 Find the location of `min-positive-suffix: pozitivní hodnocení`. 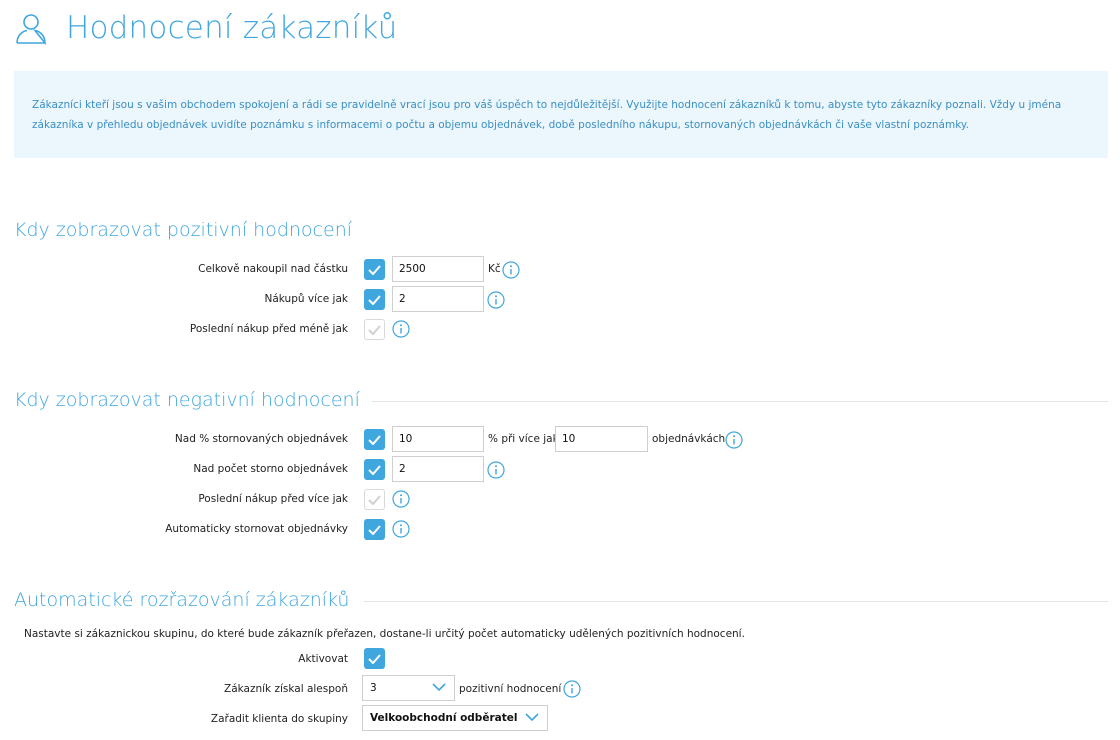

min-positive-suffix: pozitivní hodnocení is located at coordinates (510, 689).